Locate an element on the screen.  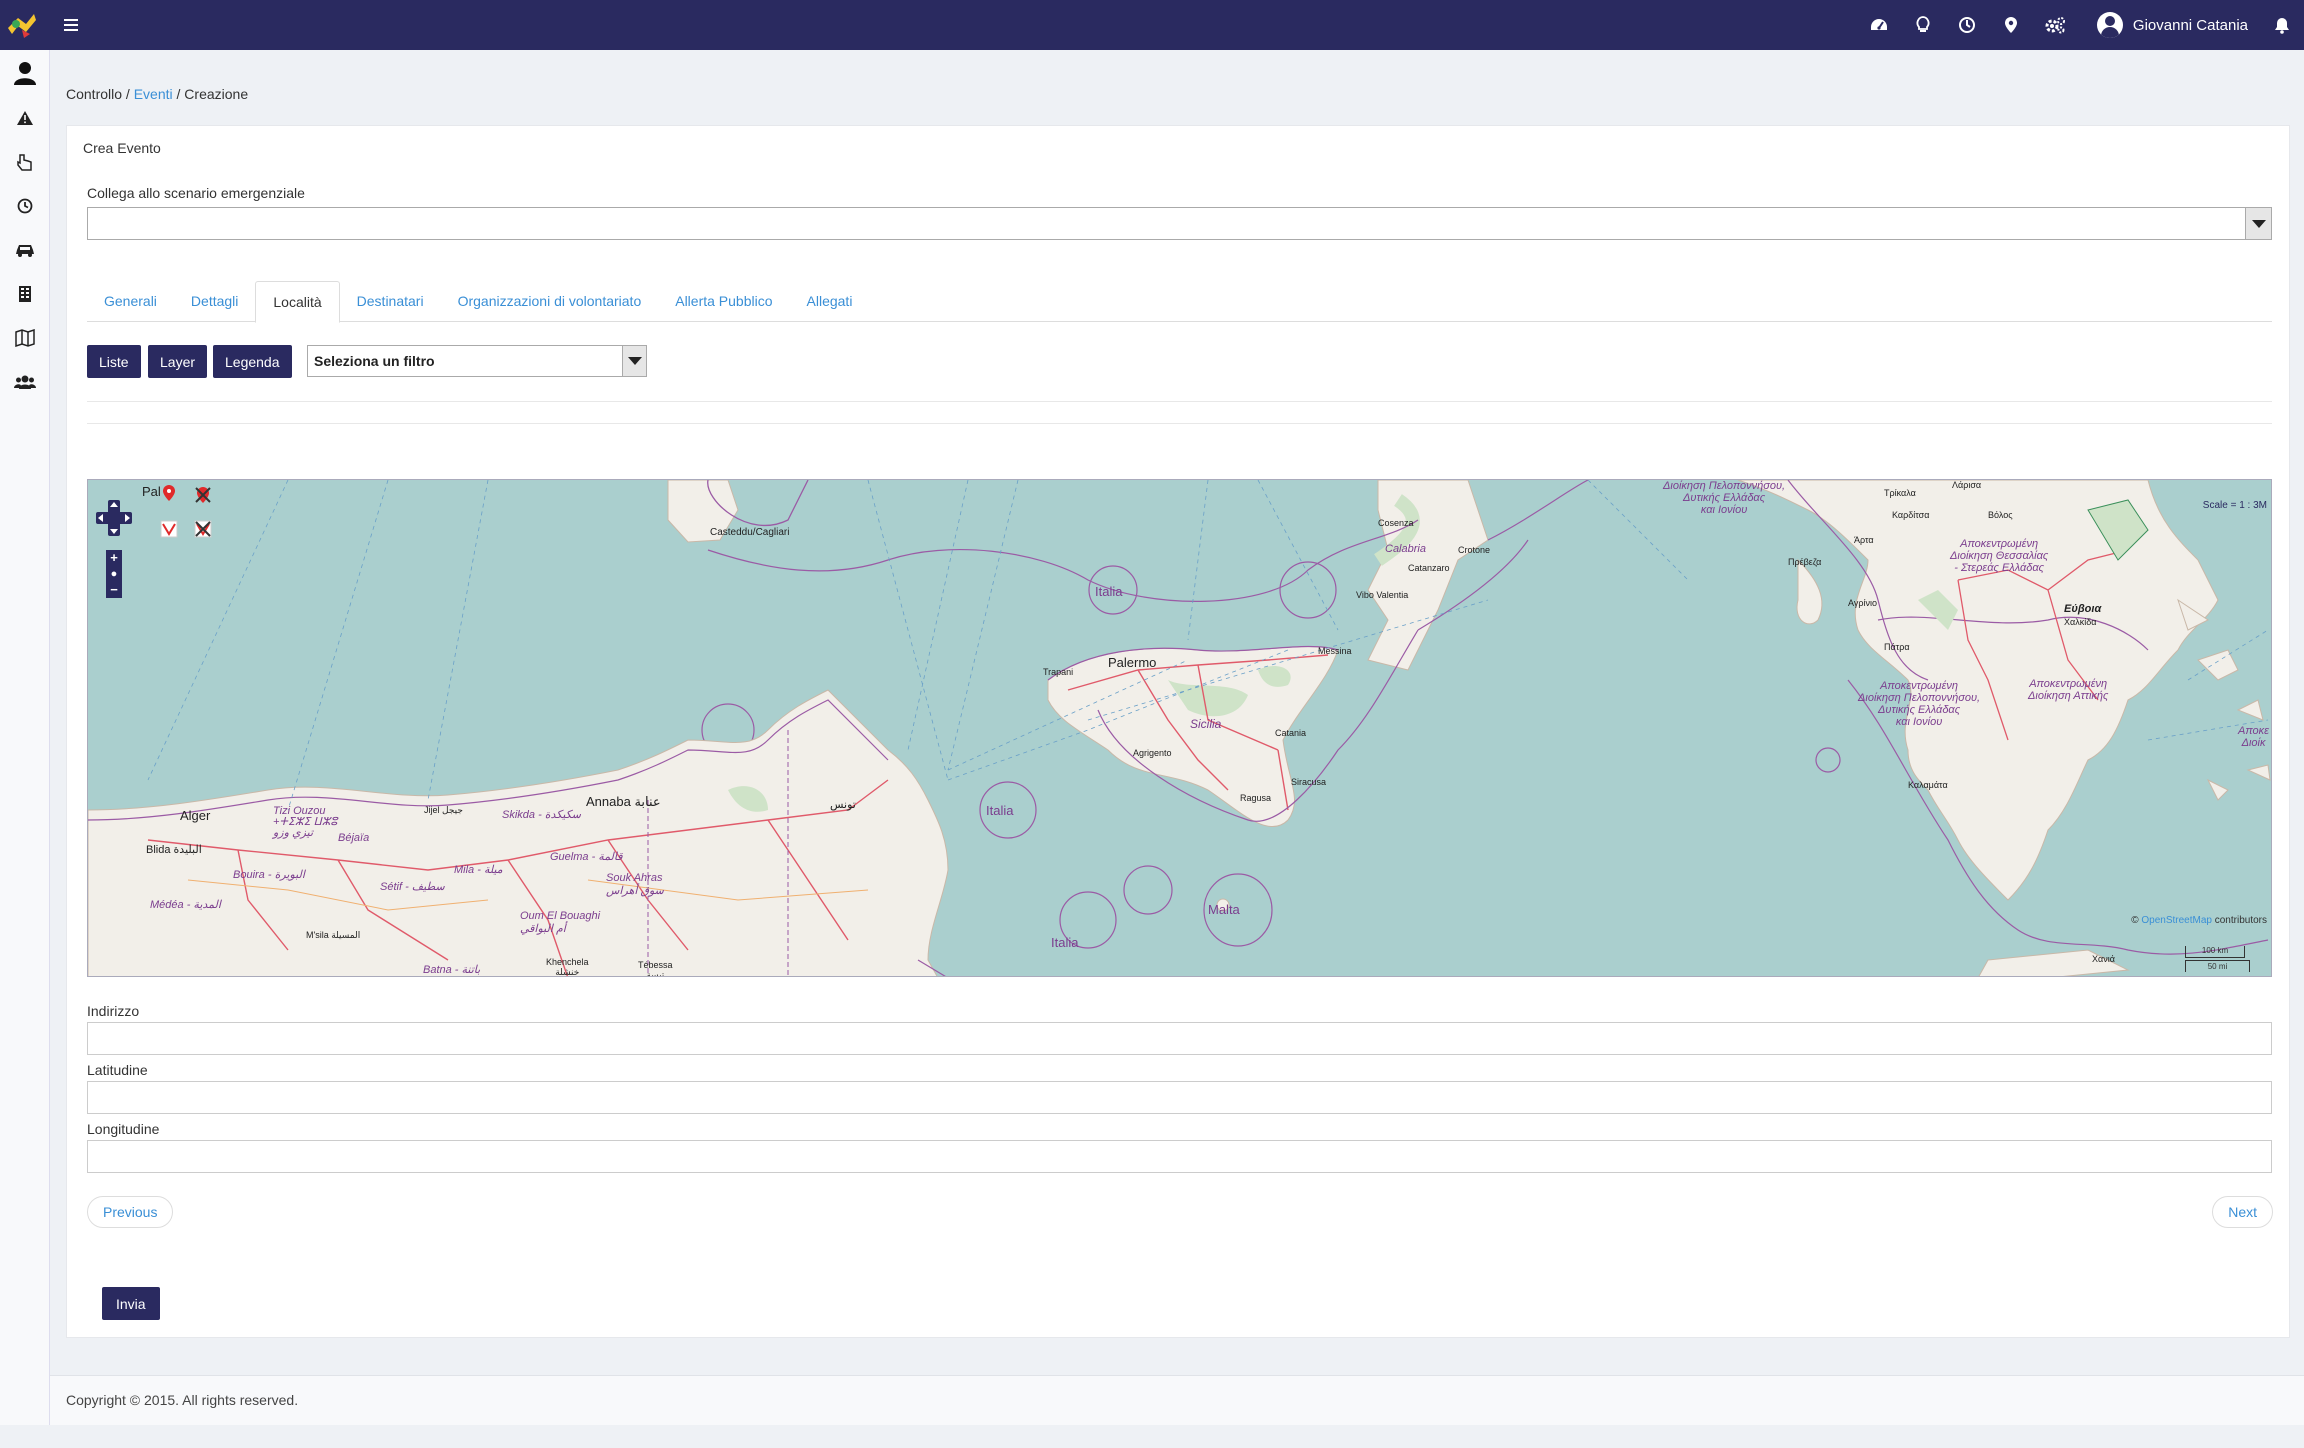
map-label: Λάρισα is located at coordinates (1967, 485).